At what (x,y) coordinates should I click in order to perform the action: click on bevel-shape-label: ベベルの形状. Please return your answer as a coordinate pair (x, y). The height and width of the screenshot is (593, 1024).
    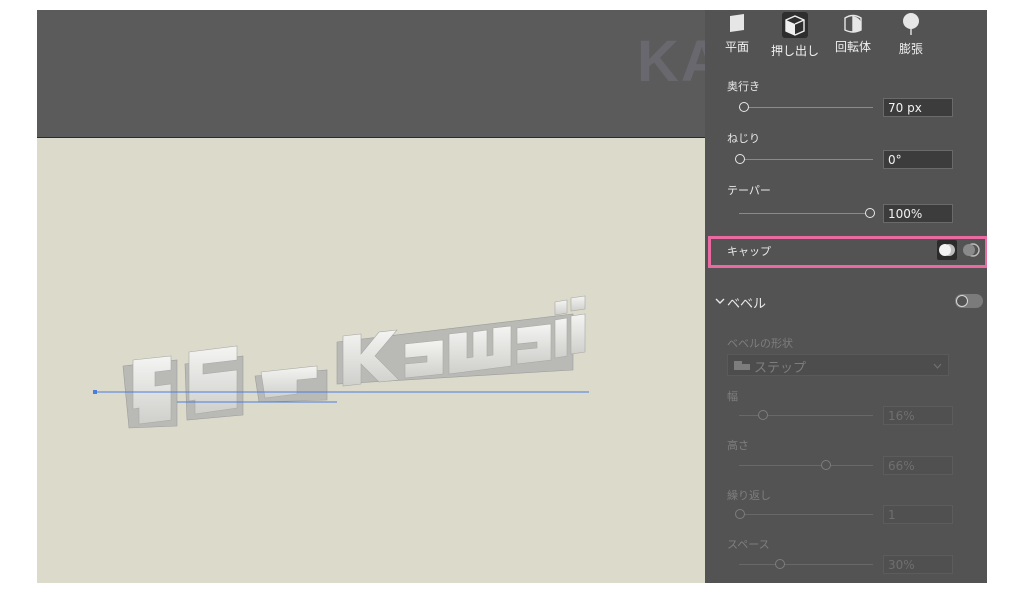
    Looking at the image, I should click on (760, 343).